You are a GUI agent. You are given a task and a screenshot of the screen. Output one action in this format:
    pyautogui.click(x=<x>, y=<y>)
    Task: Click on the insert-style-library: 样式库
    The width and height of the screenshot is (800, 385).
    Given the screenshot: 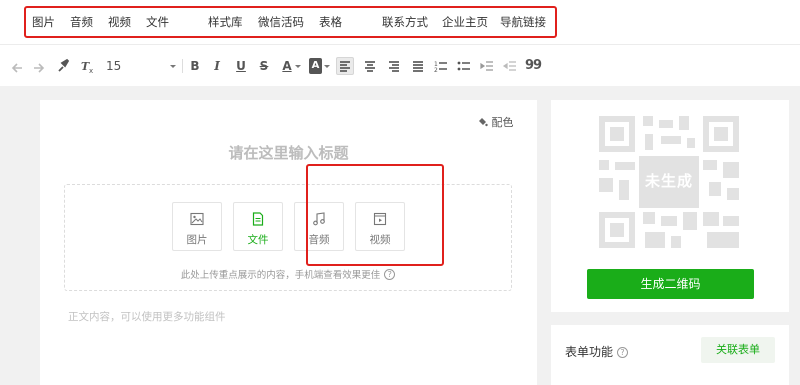 What is the action you would take?
    pyautogui.click(x=225, y=22)
    